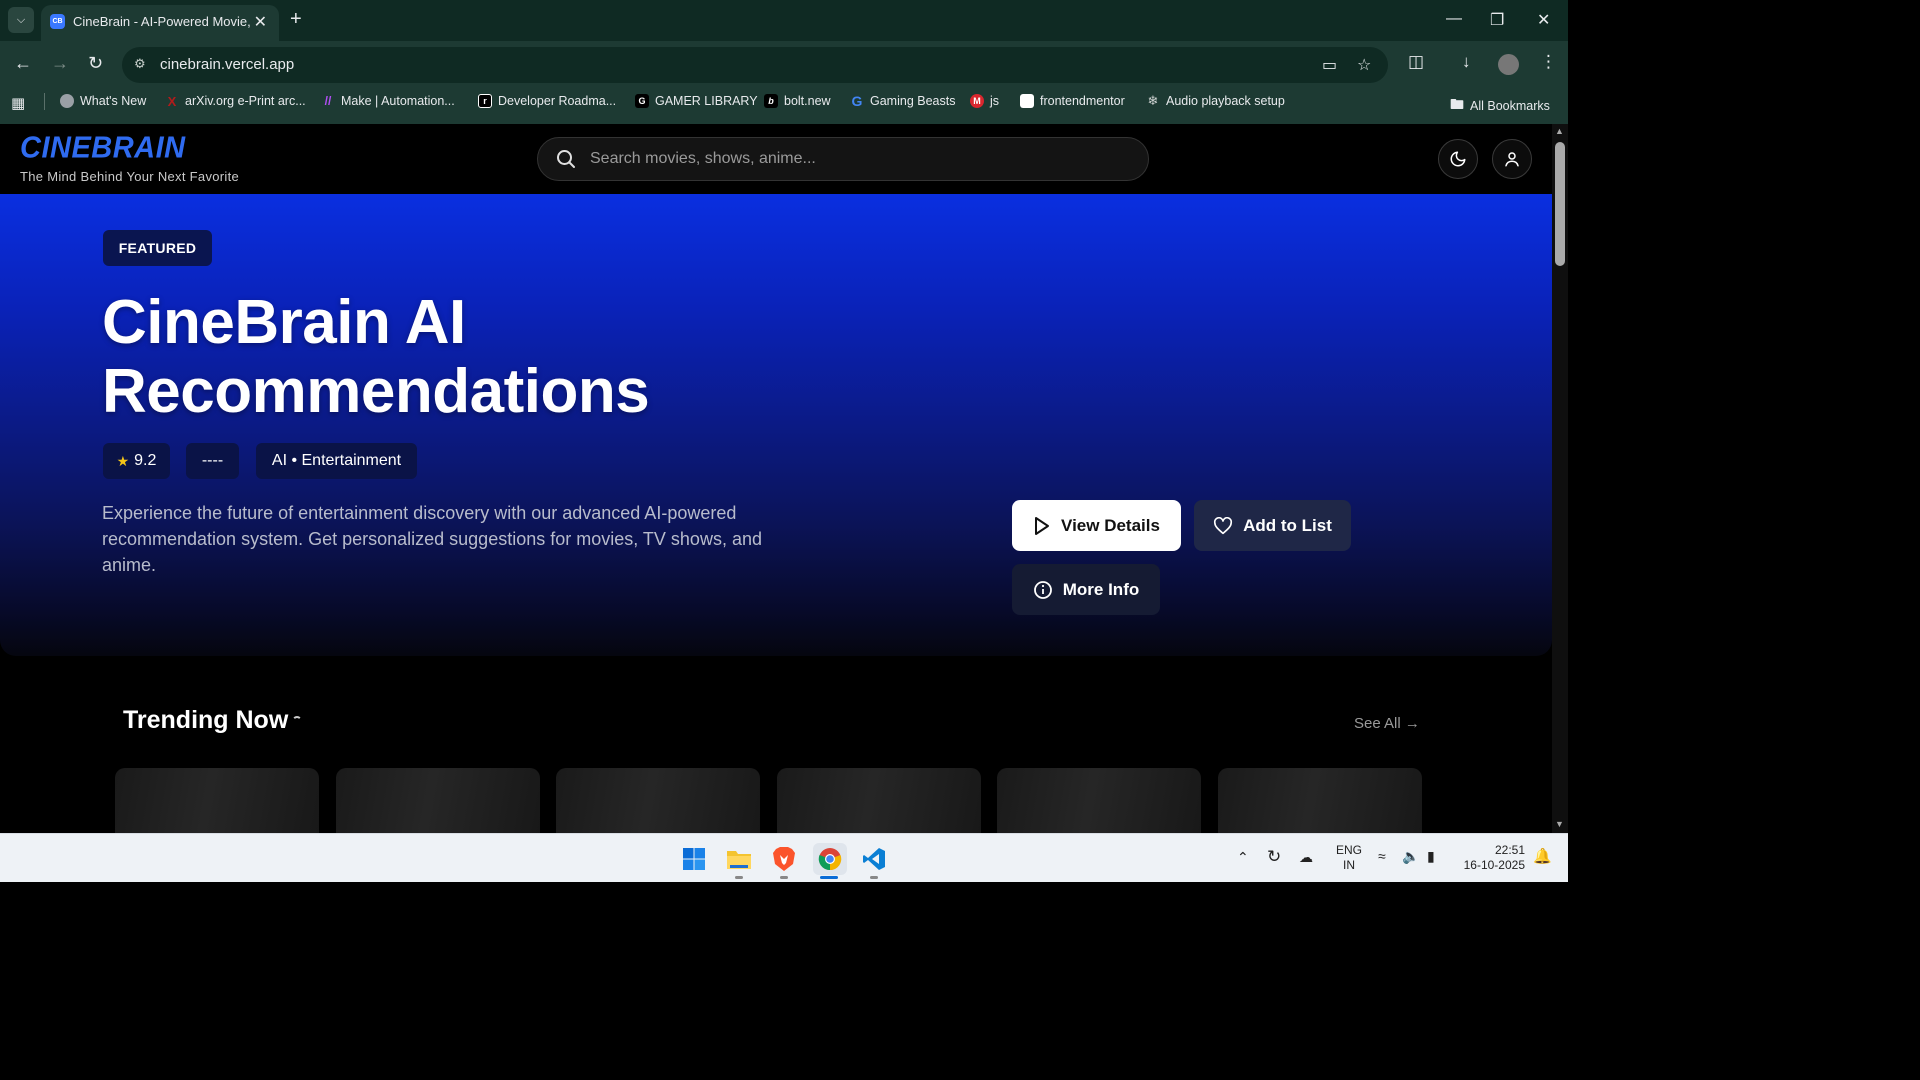 This screenshot has width=1920, height=1080. I want to click on brave-browser-icon, so click(784, 859).